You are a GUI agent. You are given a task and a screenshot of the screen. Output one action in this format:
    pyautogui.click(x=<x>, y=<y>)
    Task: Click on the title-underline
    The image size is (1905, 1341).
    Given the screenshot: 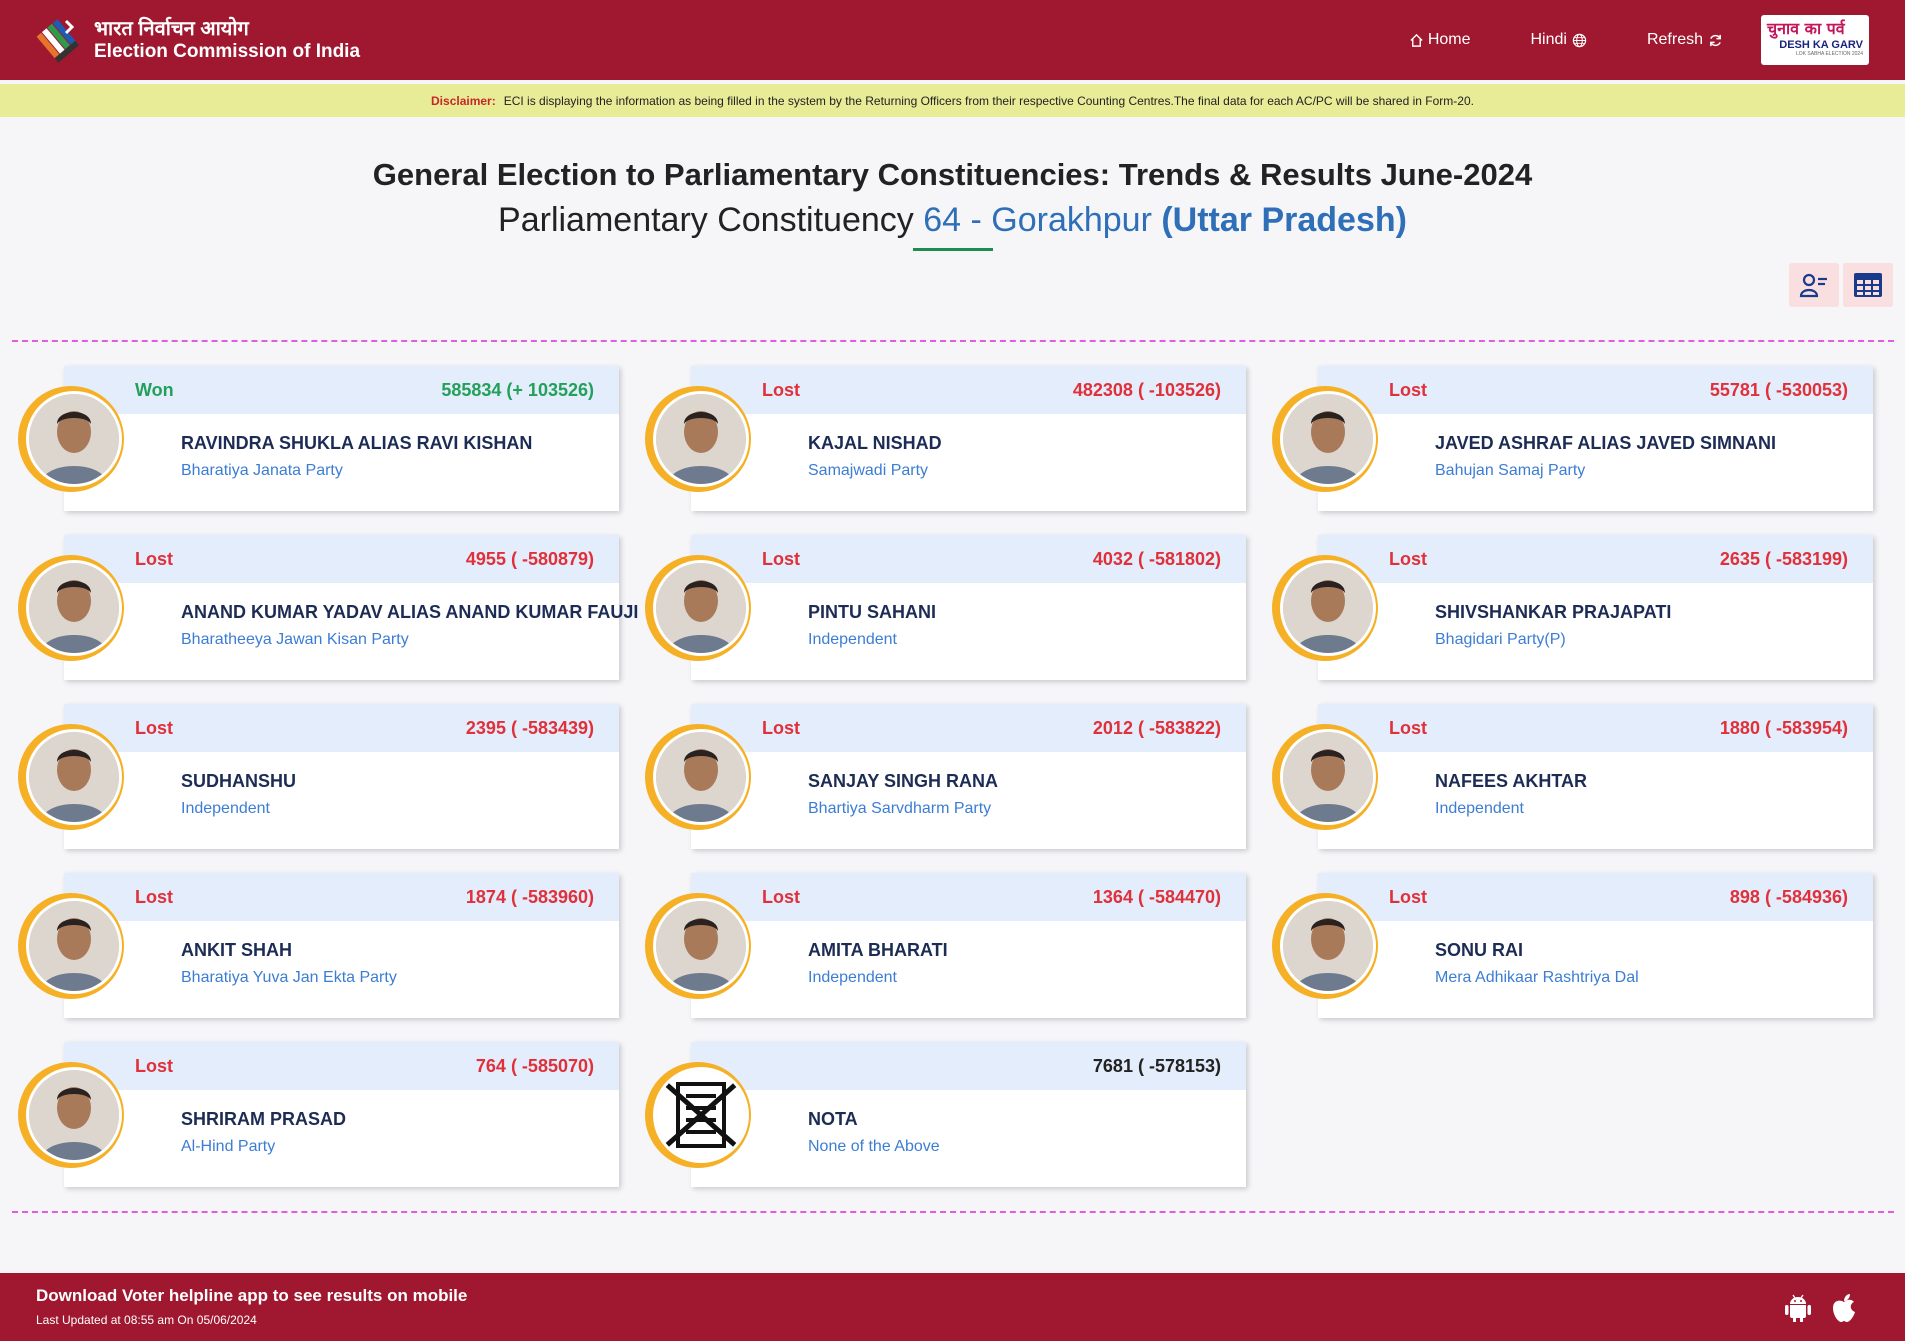 What is the action you would take?
    pyautogui.click(x=953, y=249)
    